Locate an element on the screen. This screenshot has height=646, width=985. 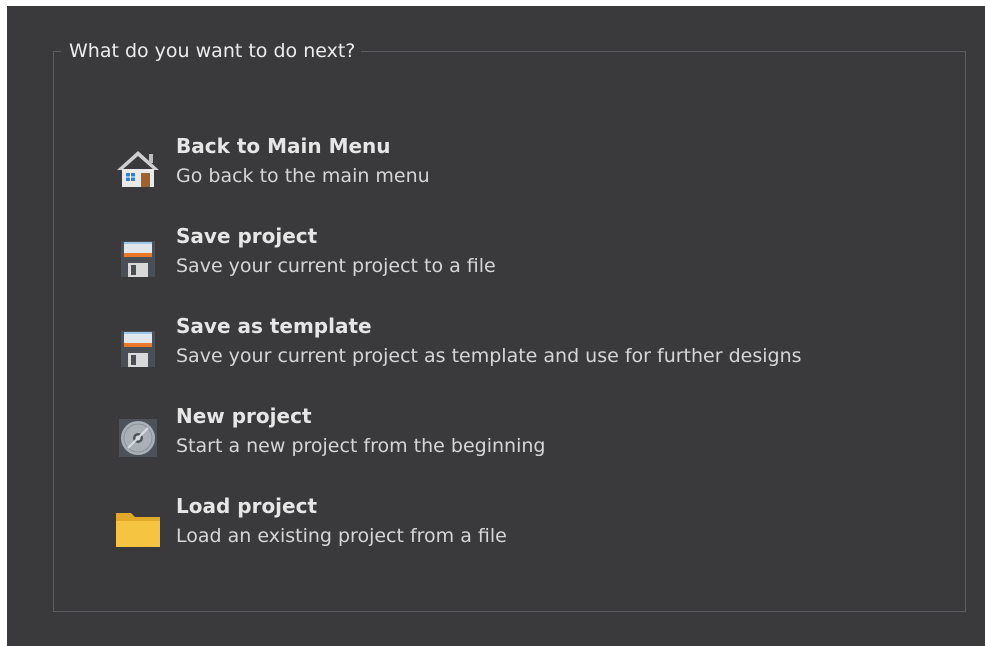
action-description: Go back to the main menu is located at coordinates (303, 176).